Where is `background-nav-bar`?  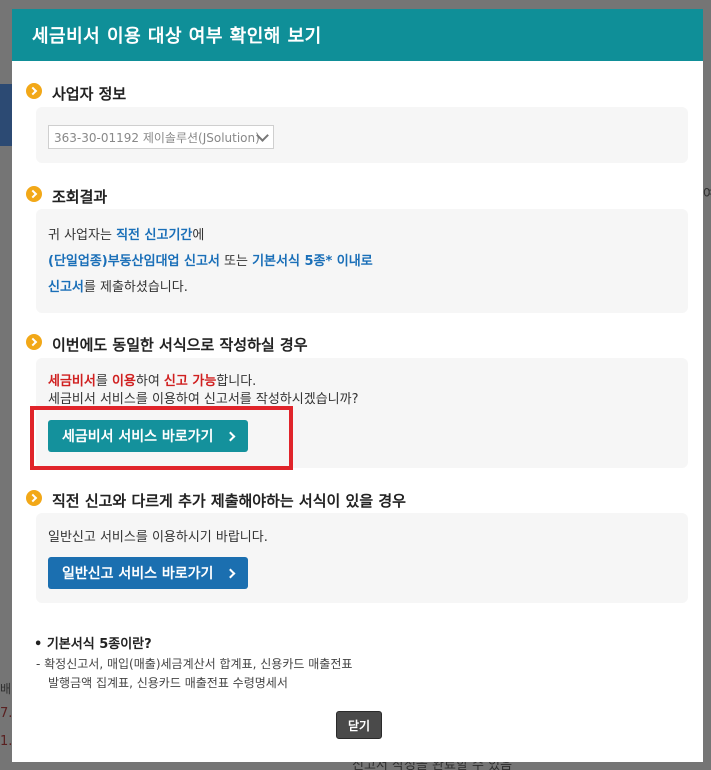 background-nav-bar is located at coordinates (6, 115).